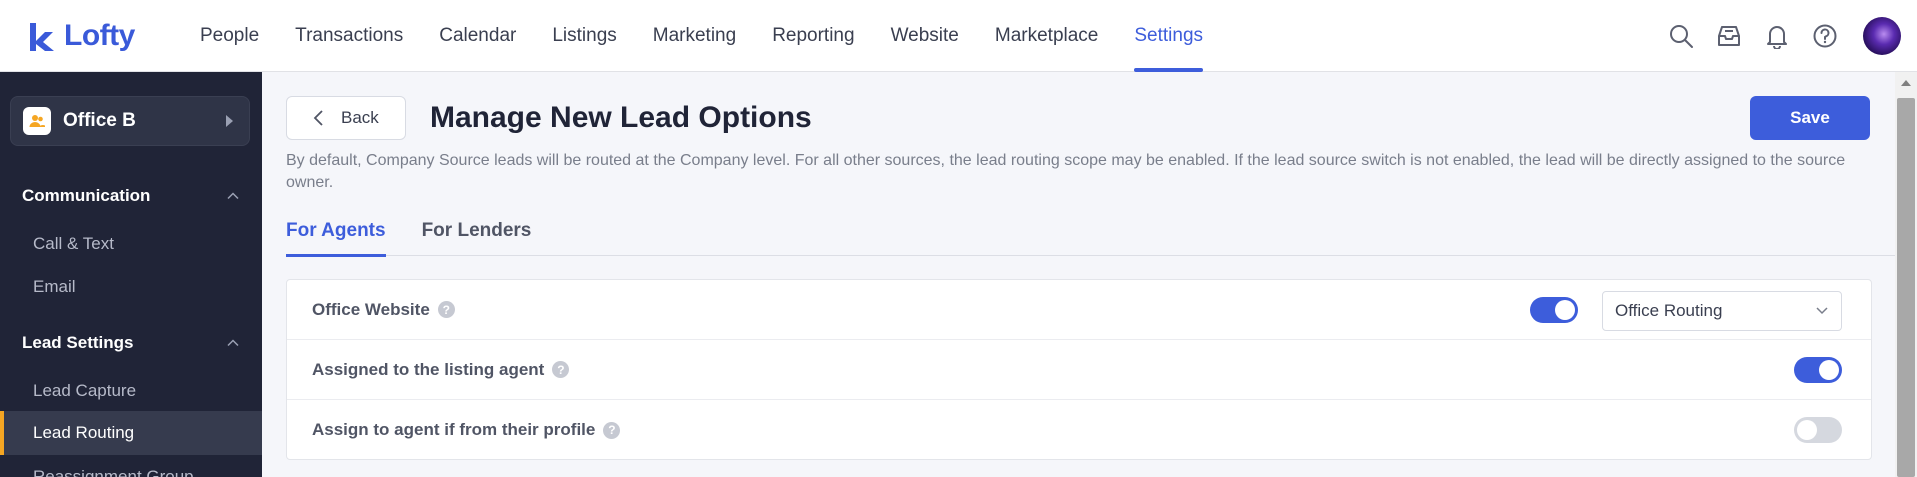  What do you see at coordinates (1810, 118) in the screenshot?
I see `save-button: Save` at bounding box center [1810, 118].